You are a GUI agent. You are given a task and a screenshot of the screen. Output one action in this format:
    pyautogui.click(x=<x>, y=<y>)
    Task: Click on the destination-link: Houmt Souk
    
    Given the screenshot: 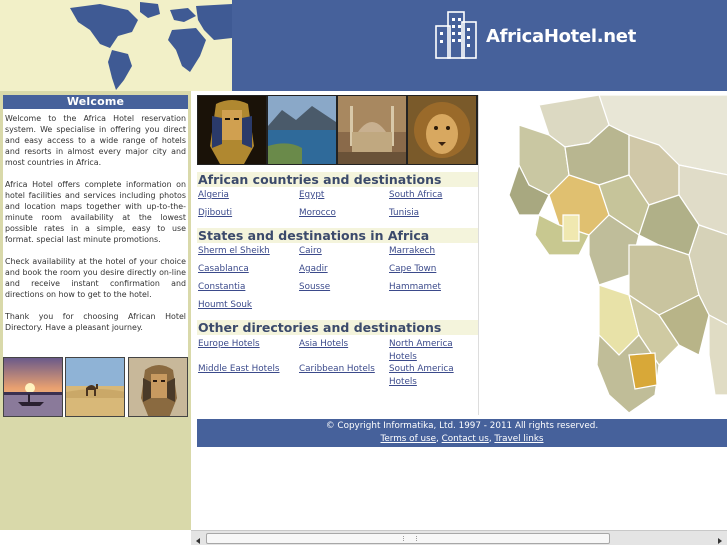 What is the action you would take?
    pyautogui.click(x=225, y=305)
    